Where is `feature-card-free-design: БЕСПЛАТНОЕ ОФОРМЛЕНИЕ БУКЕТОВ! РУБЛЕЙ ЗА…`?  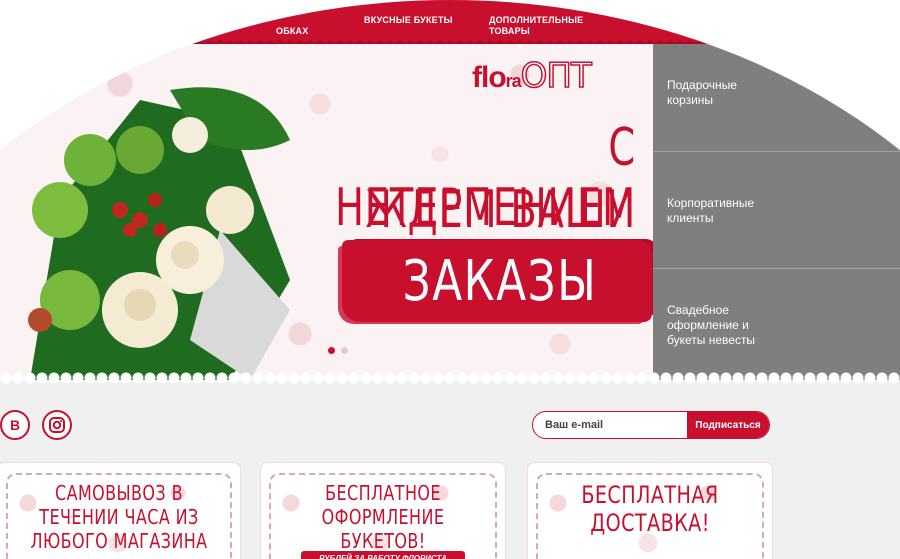
feature-card-free-design: БЕСПЛАТНОЕ ОФОРМЛЕНИЕ БУКЕТОВ! РУБЛЕЙ ЗА… is located at coordinates (383, 511).